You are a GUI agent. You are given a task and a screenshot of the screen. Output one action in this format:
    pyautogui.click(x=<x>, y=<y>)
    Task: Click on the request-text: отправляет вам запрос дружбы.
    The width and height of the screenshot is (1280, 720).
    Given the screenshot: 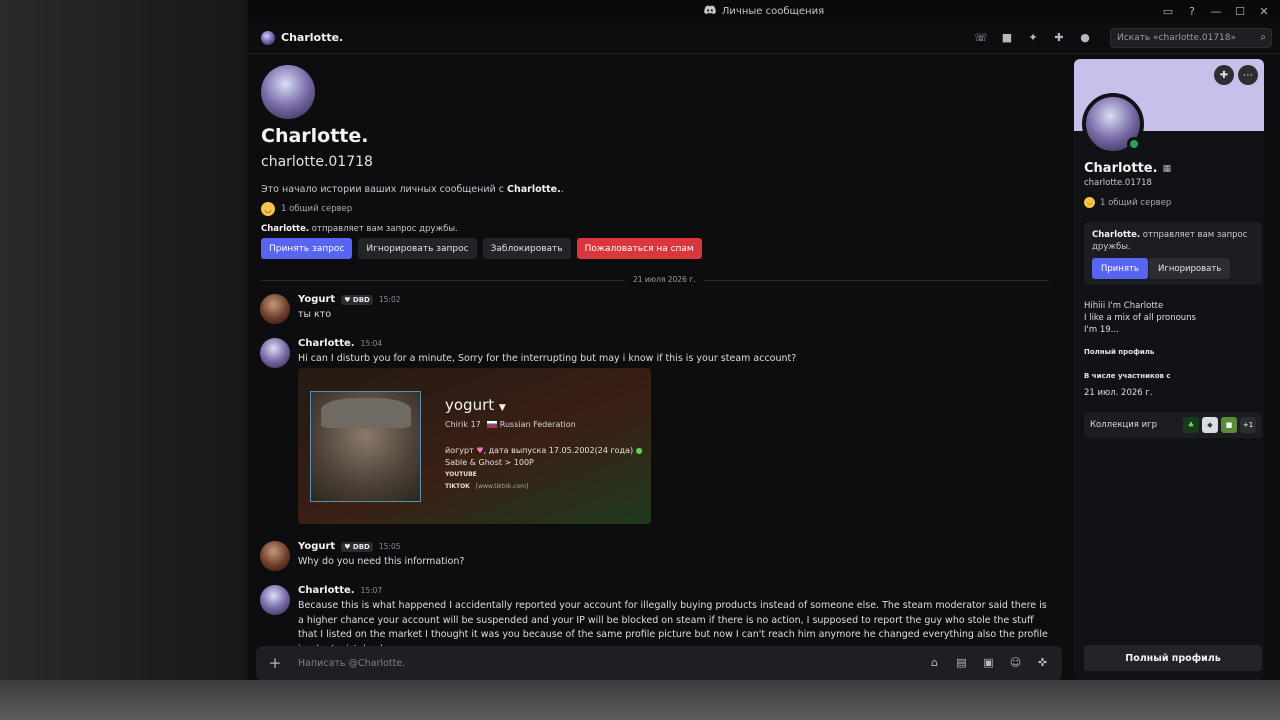 What is the action you would take?
    pyautogui.click(x=383, y=229)
    